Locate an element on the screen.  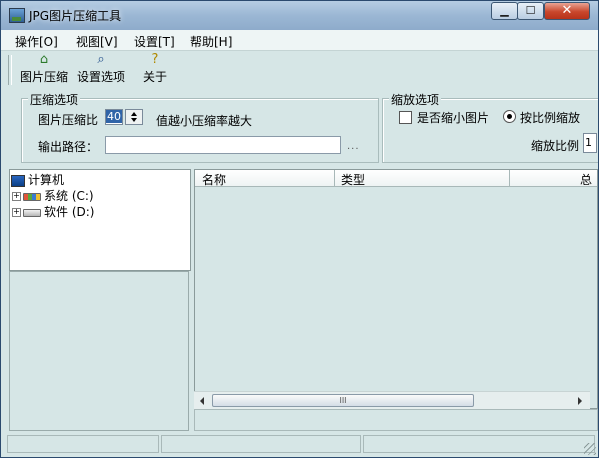
horizontal-scrollbar: III is located at coordinates (392, 400).